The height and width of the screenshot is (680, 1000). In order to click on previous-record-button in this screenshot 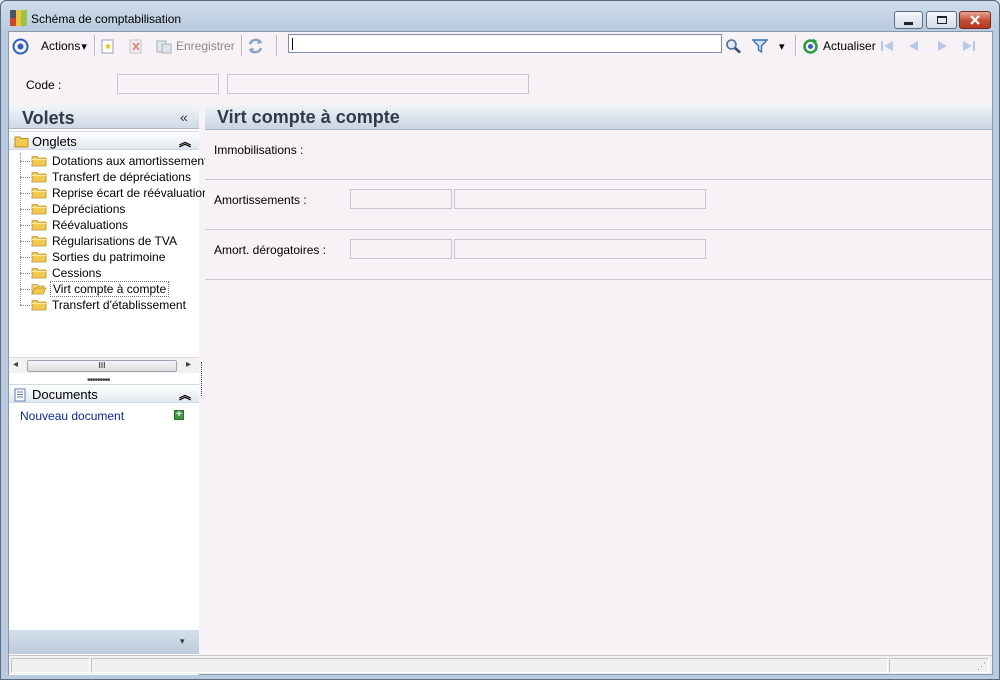, I will do `click(914, 46)`.